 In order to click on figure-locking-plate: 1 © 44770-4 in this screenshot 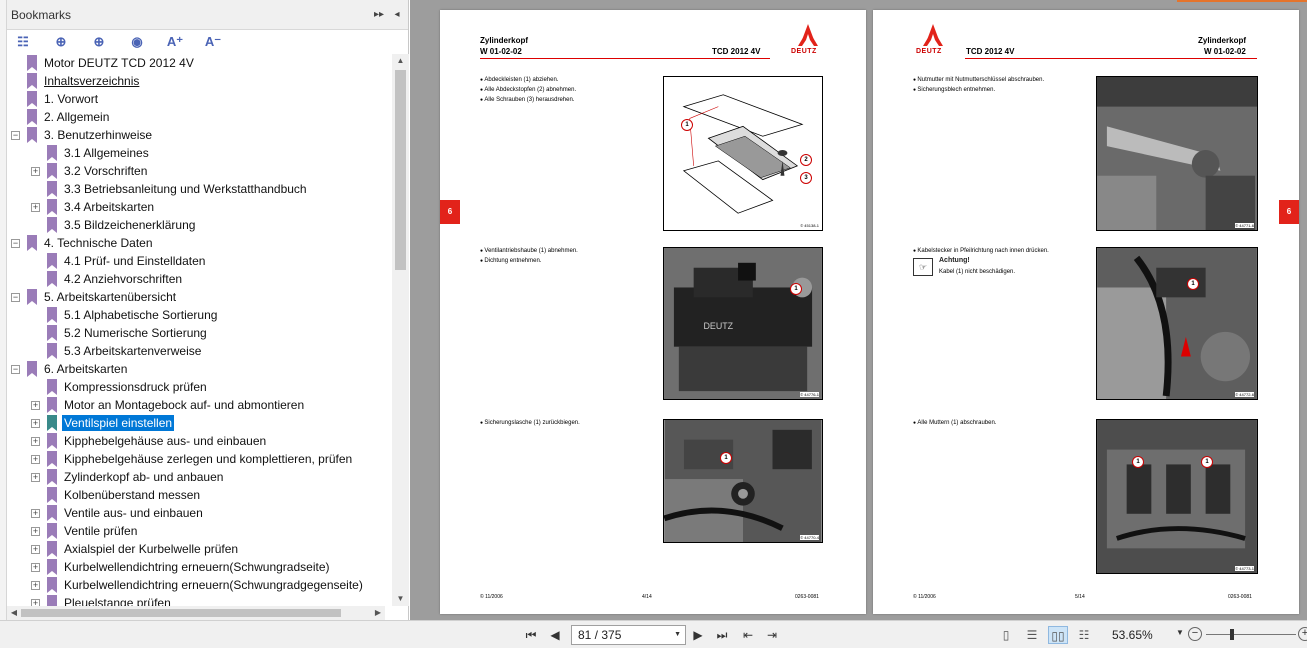, I will do `click(743, 481)`.